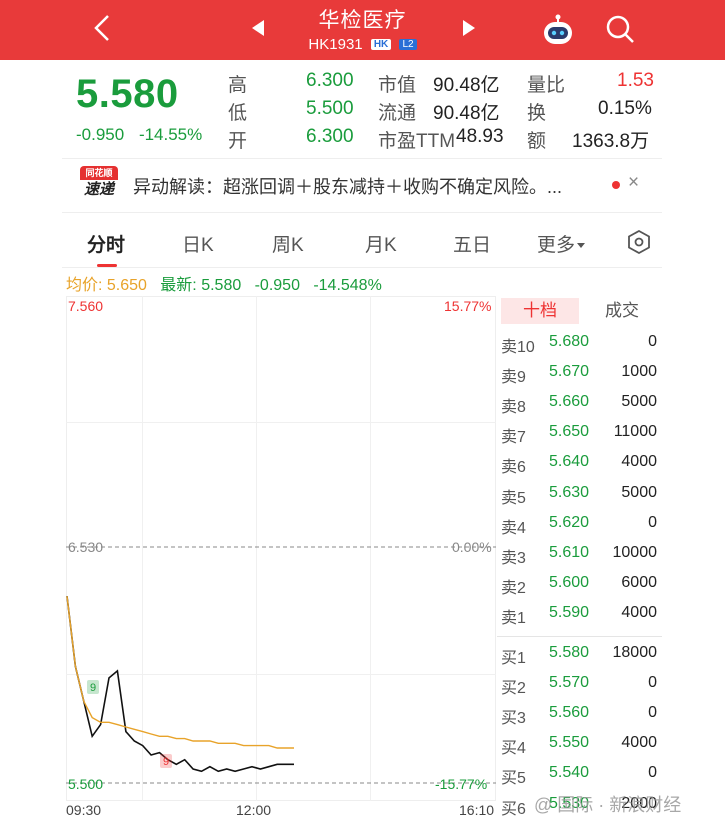 This screenshot has height=823, width=725. Describe the element at coordinates (579, 636) in the screenshot. I see `book-separator` at that location.